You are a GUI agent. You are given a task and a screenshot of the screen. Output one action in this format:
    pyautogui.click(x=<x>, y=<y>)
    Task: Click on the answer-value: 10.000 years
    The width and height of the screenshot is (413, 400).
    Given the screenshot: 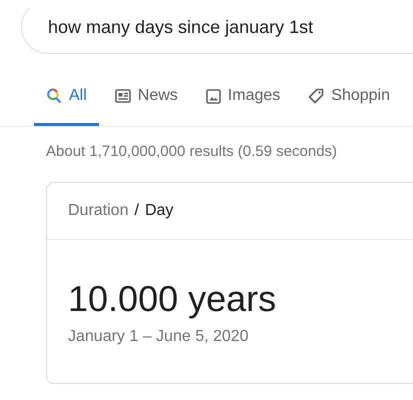 What is the action you would take?
    pyautogui.click(x=173, y=299)
    